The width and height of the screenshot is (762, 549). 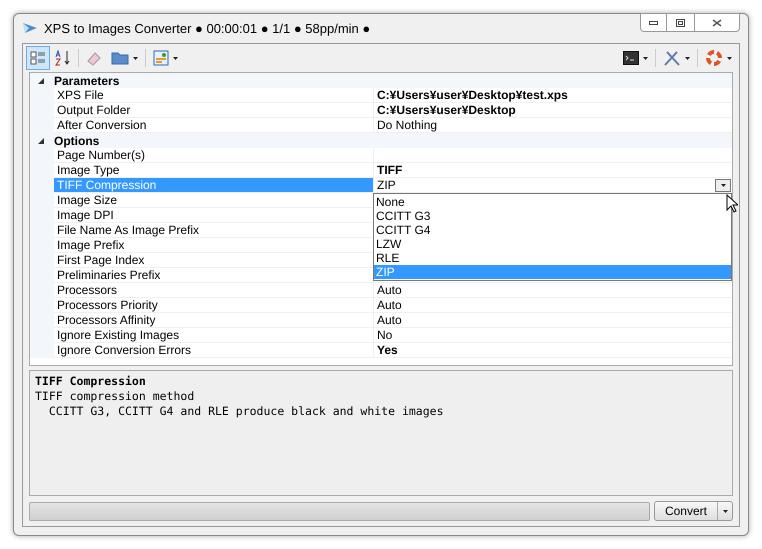 What do you see at coordinates (161, 58) in the screenshot?
I see `picture-icon` at bounding box center [161, 58].